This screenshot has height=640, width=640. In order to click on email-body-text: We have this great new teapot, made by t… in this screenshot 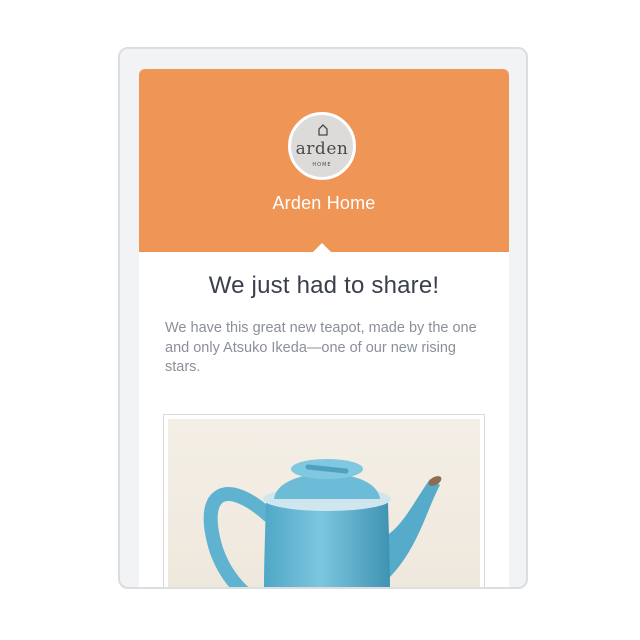, I will do `click(321, 347)`.